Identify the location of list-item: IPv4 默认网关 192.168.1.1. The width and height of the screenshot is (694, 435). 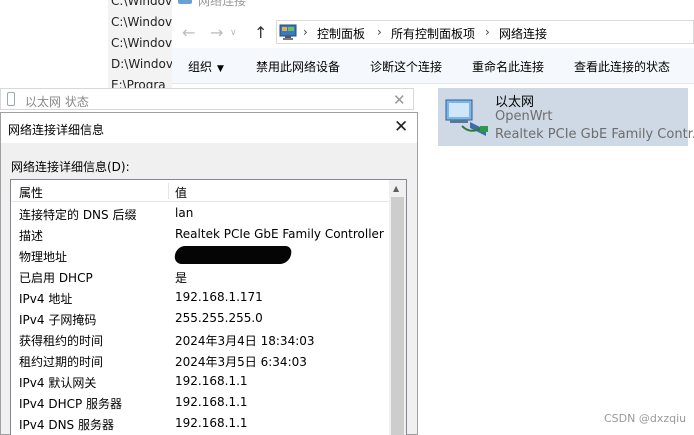
(200, 381).